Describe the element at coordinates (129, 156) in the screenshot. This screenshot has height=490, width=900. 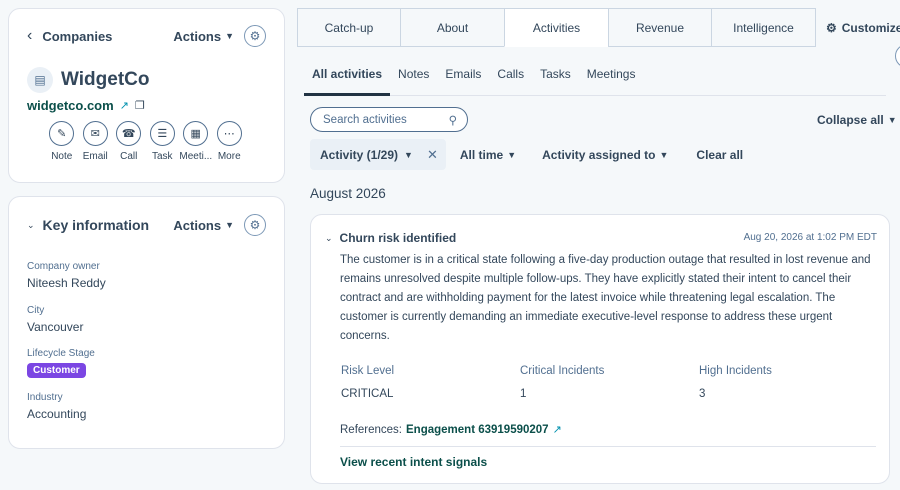
I see `call-action-label: Call` at that location.